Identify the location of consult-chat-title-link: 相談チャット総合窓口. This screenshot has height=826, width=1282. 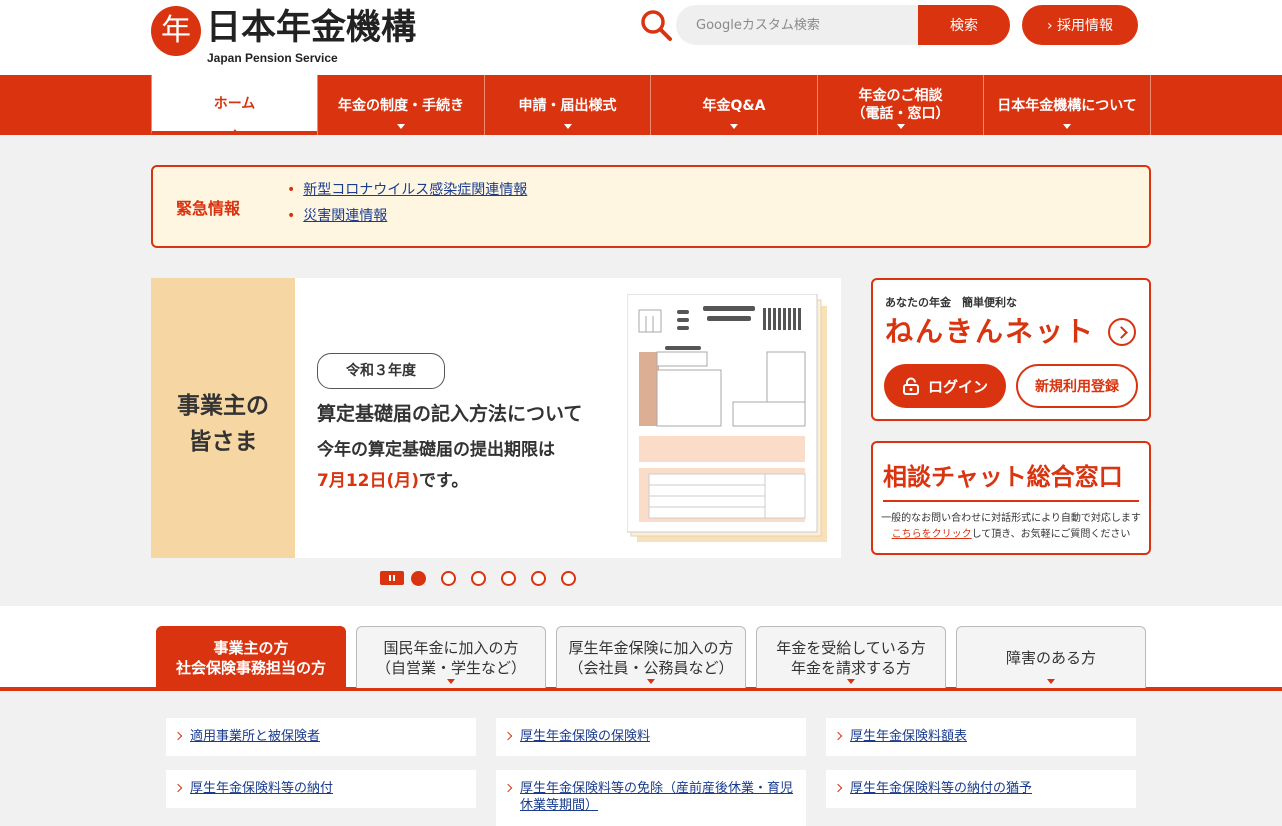
(1011, 479).